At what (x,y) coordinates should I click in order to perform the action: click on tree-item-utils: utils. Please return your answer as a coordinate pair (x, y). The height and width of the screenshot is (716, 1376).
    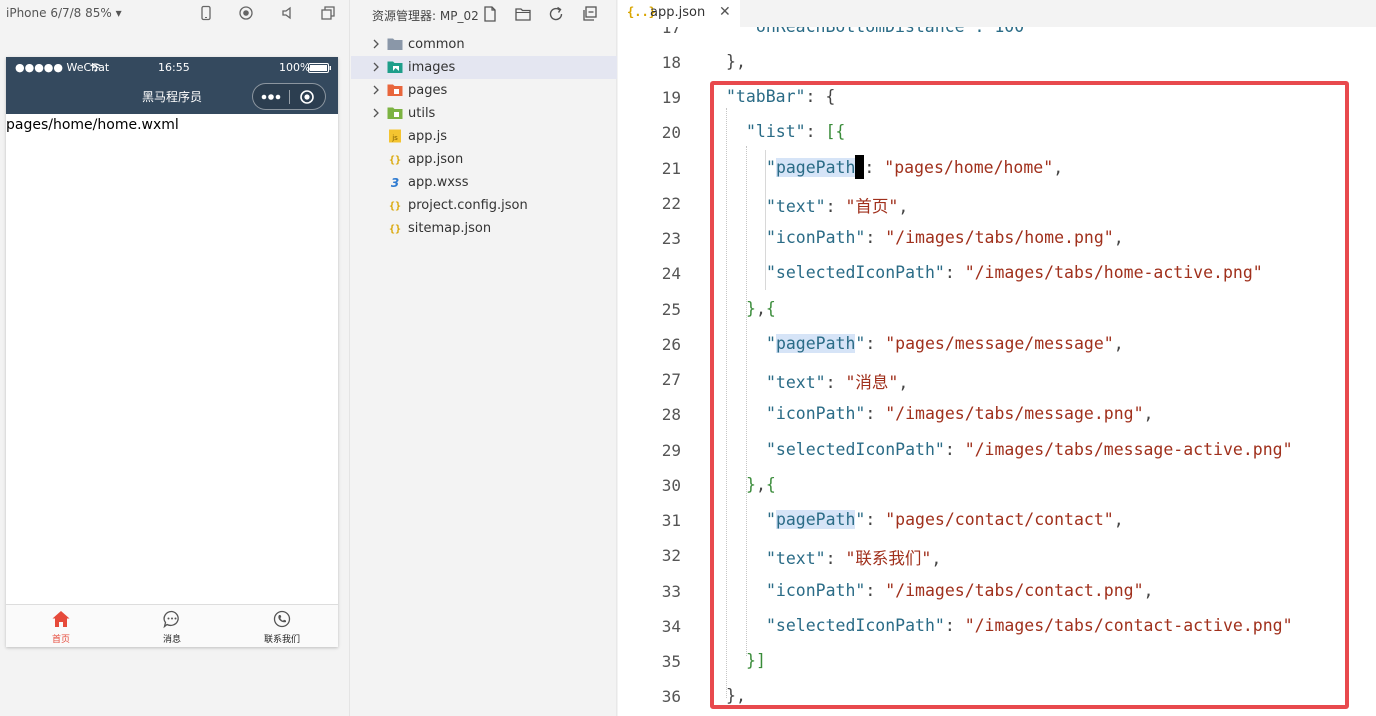
    Looking at the image, I should click on (484, 113).